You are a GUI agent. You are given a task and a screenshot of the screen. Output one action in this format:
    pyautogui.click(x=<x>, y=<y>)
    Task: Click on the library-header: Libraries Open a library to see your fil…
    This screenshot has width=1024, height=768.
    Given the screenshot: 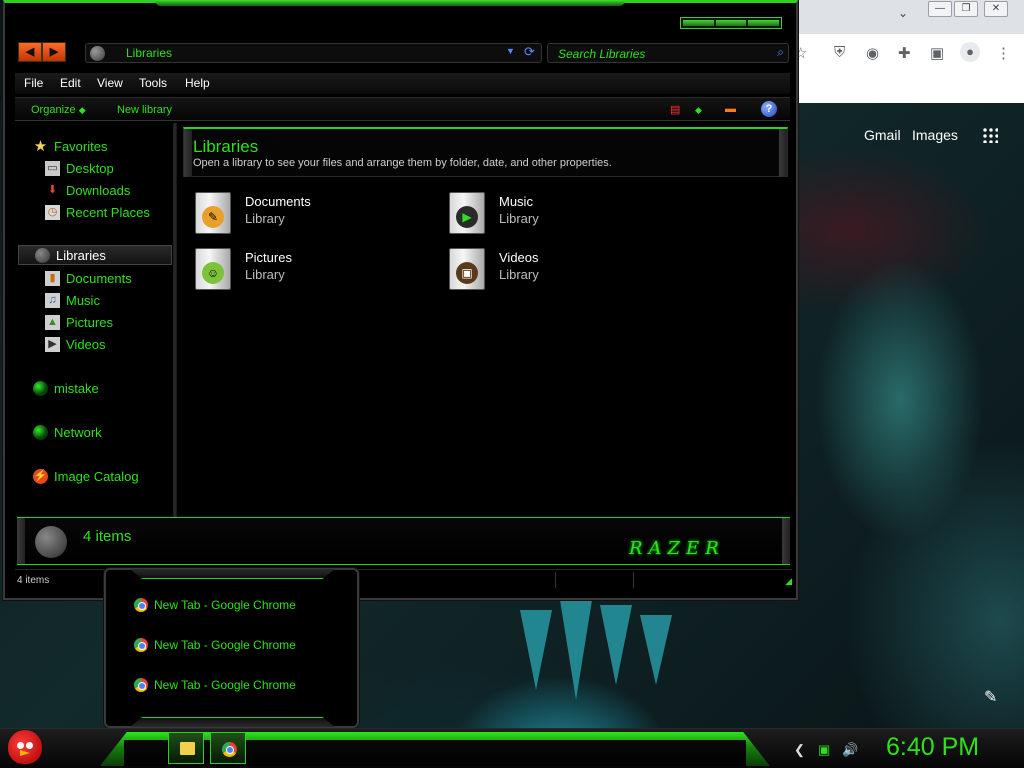 What is the action you would take?
    pyautogui.click(x=485, y=152)
    